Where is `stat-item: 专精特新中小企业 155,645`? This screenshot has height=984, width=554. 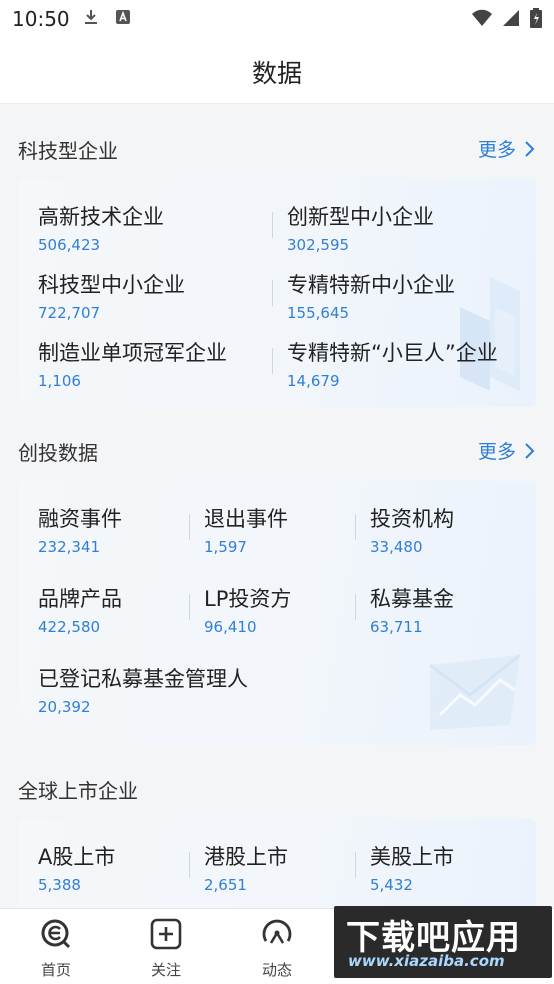 stat-item: 专精特新中小企业 155,645 is located at coordinates (371, 295).